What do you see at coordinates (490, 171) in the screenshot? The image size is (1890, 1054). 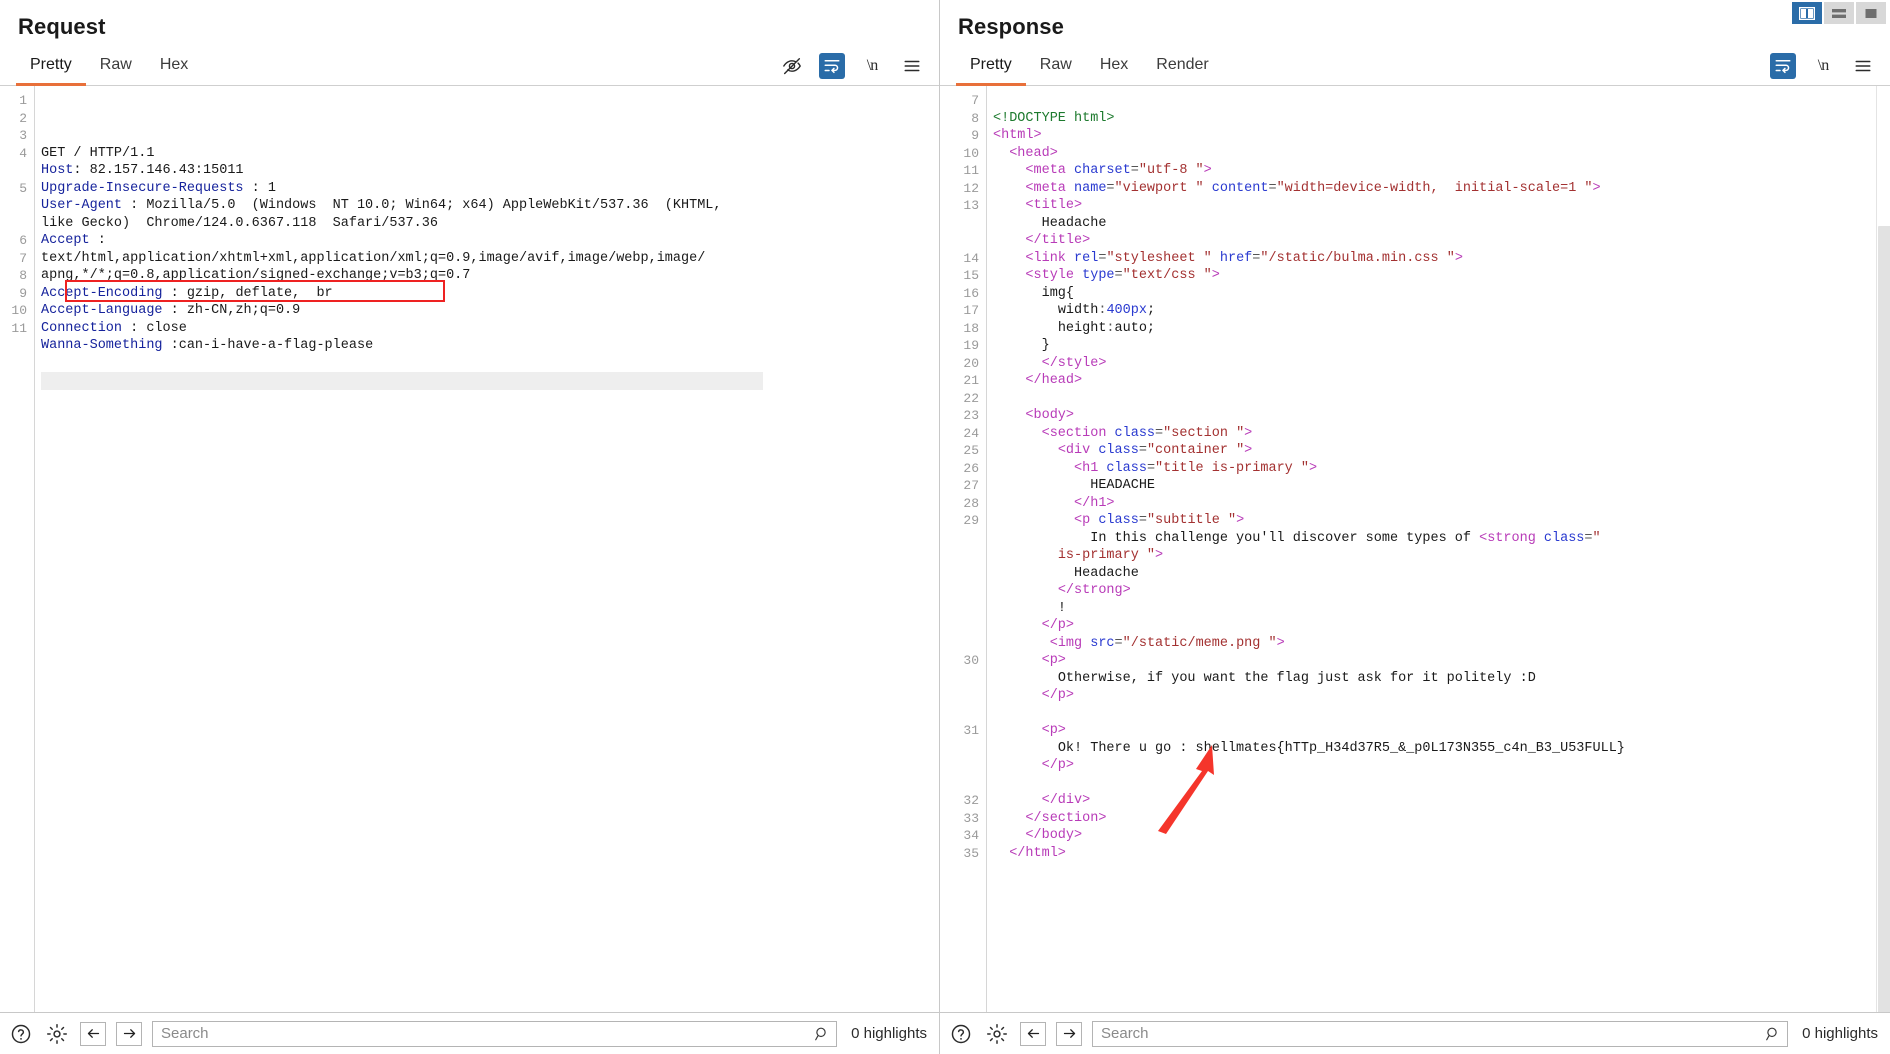 I see `request-line: Host: 82.157.146.43:15011` at bounding box center [490, 171].